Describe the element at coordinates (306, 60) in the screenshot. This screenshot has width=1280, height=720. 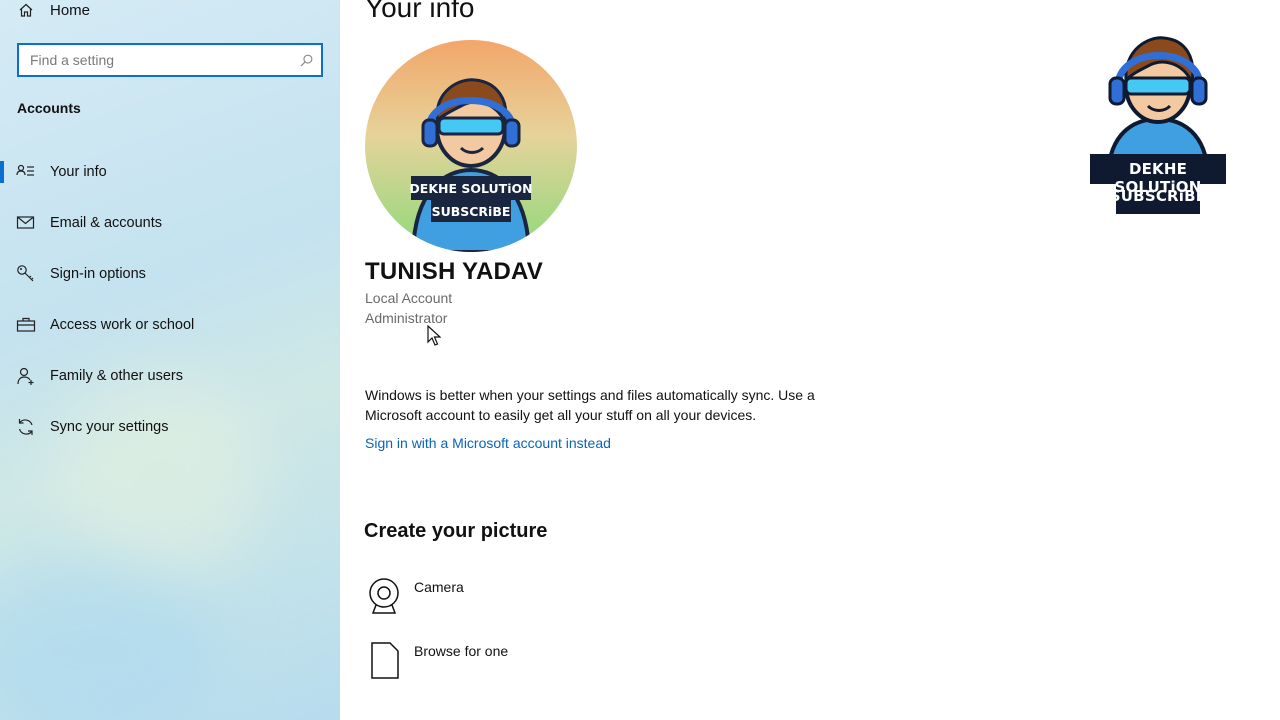
I see `search-icon` at that location.